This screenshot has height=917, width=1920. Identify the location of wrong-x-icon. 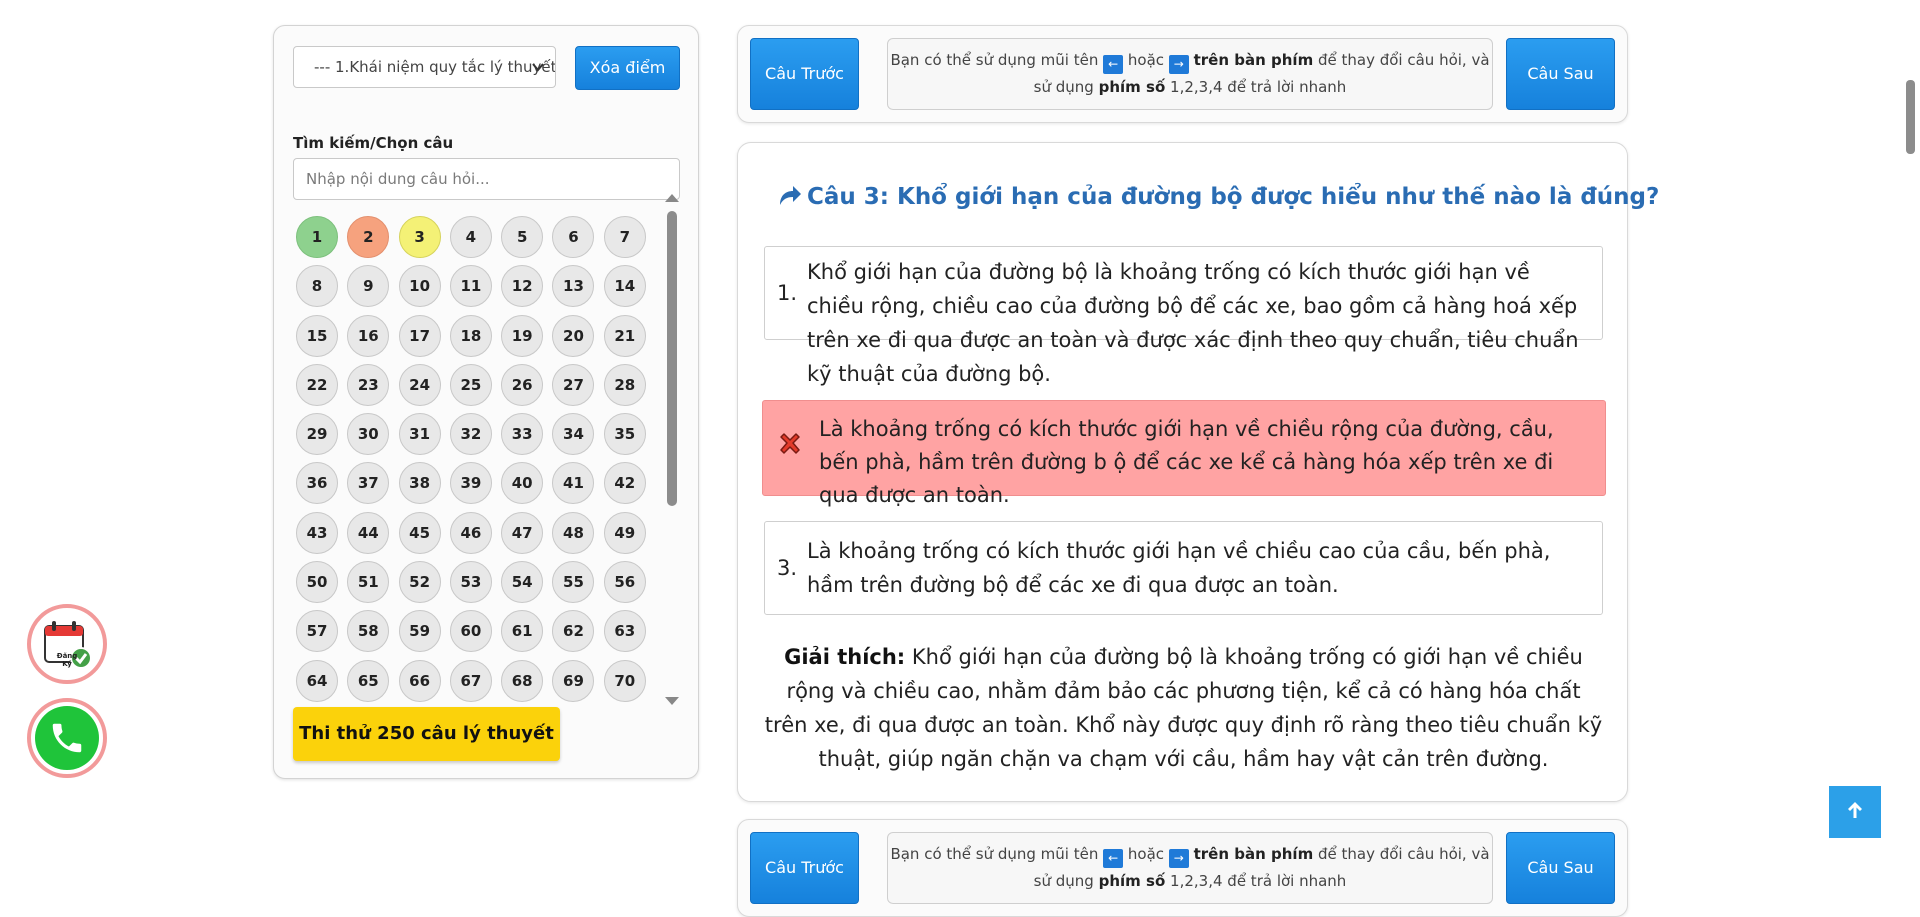
(790, 449).